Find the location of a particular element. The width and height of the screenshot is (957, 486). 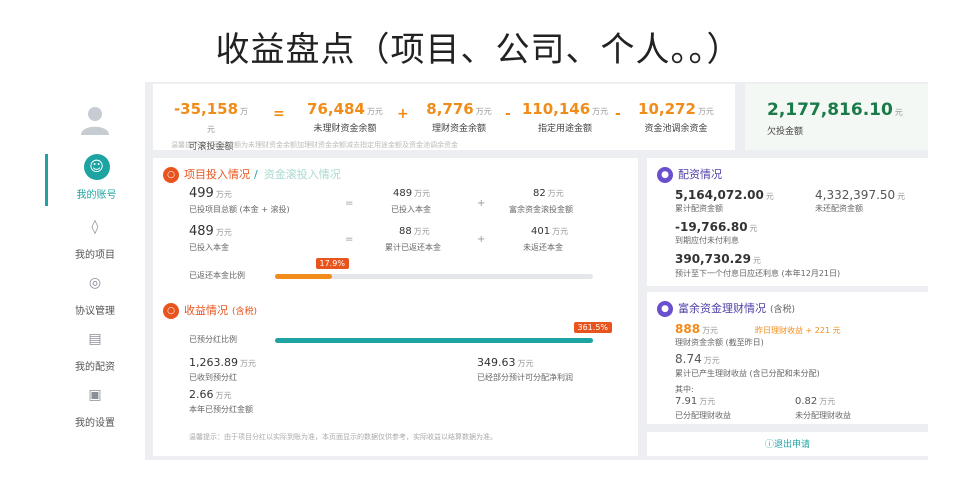

surplus-undistributed-unit: 万元 is located at coordinates (827, 401).